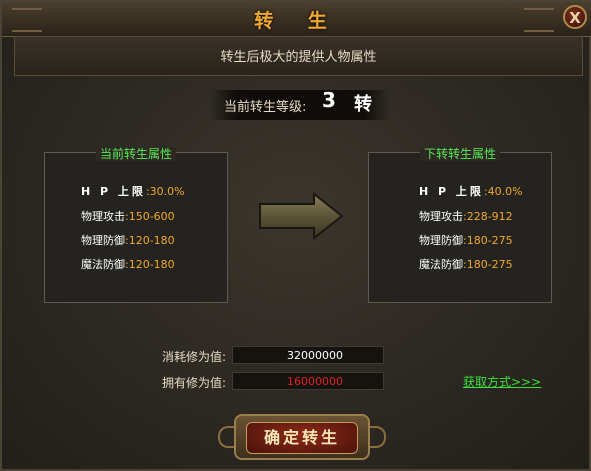 Image resolution: width=591 pixels, height=471 pixels. I want to click on next-panel-title-text: 下转转生属性, so click(459, 154).